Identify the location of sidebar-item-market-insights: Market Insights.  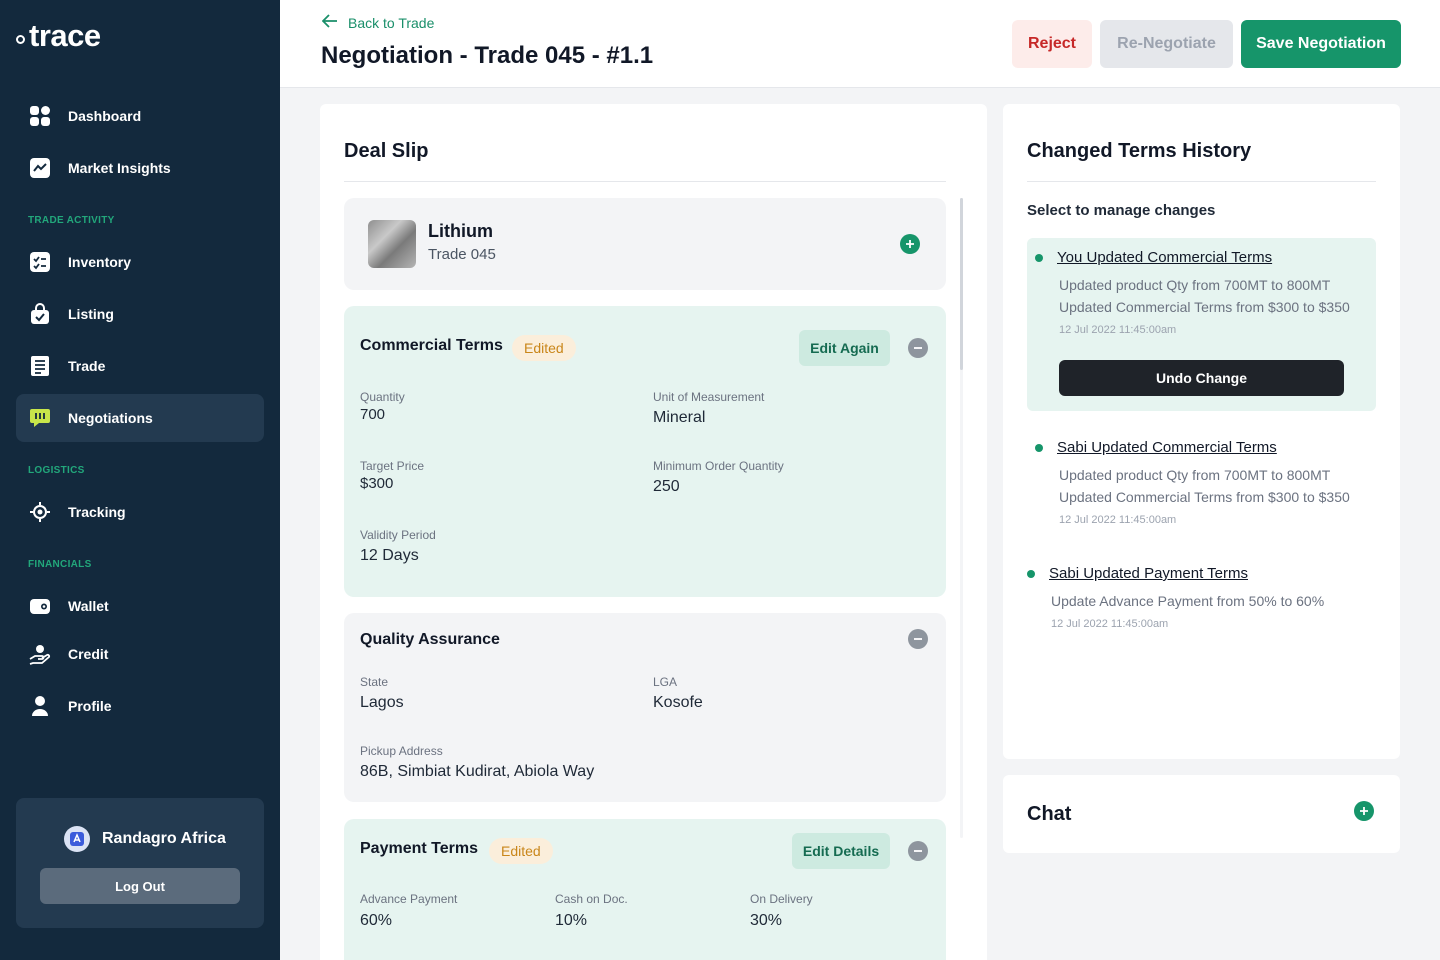
(140, 168).